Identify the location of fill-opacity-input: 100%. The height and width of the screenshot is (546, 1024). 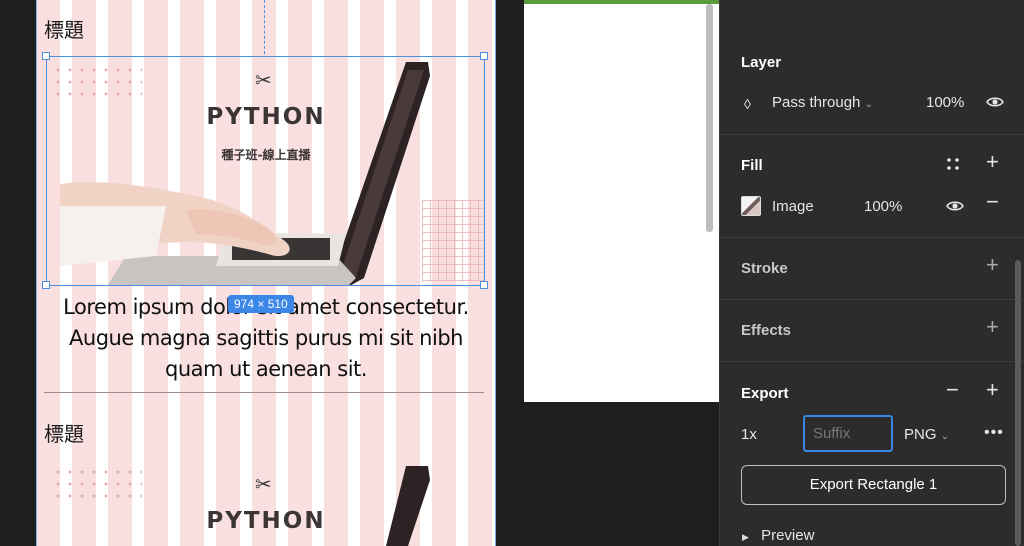
(883, 206).